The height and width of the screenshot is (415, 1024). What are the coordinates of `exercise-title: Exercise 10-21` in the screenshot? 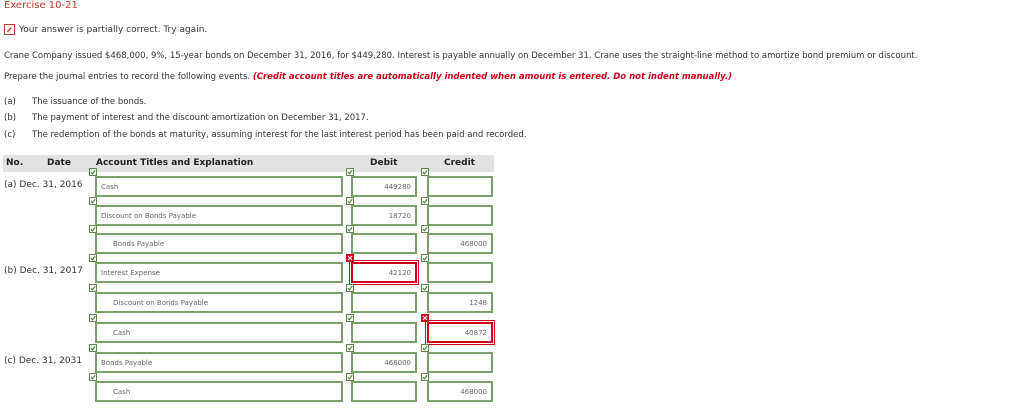 It's located at (41, 5).